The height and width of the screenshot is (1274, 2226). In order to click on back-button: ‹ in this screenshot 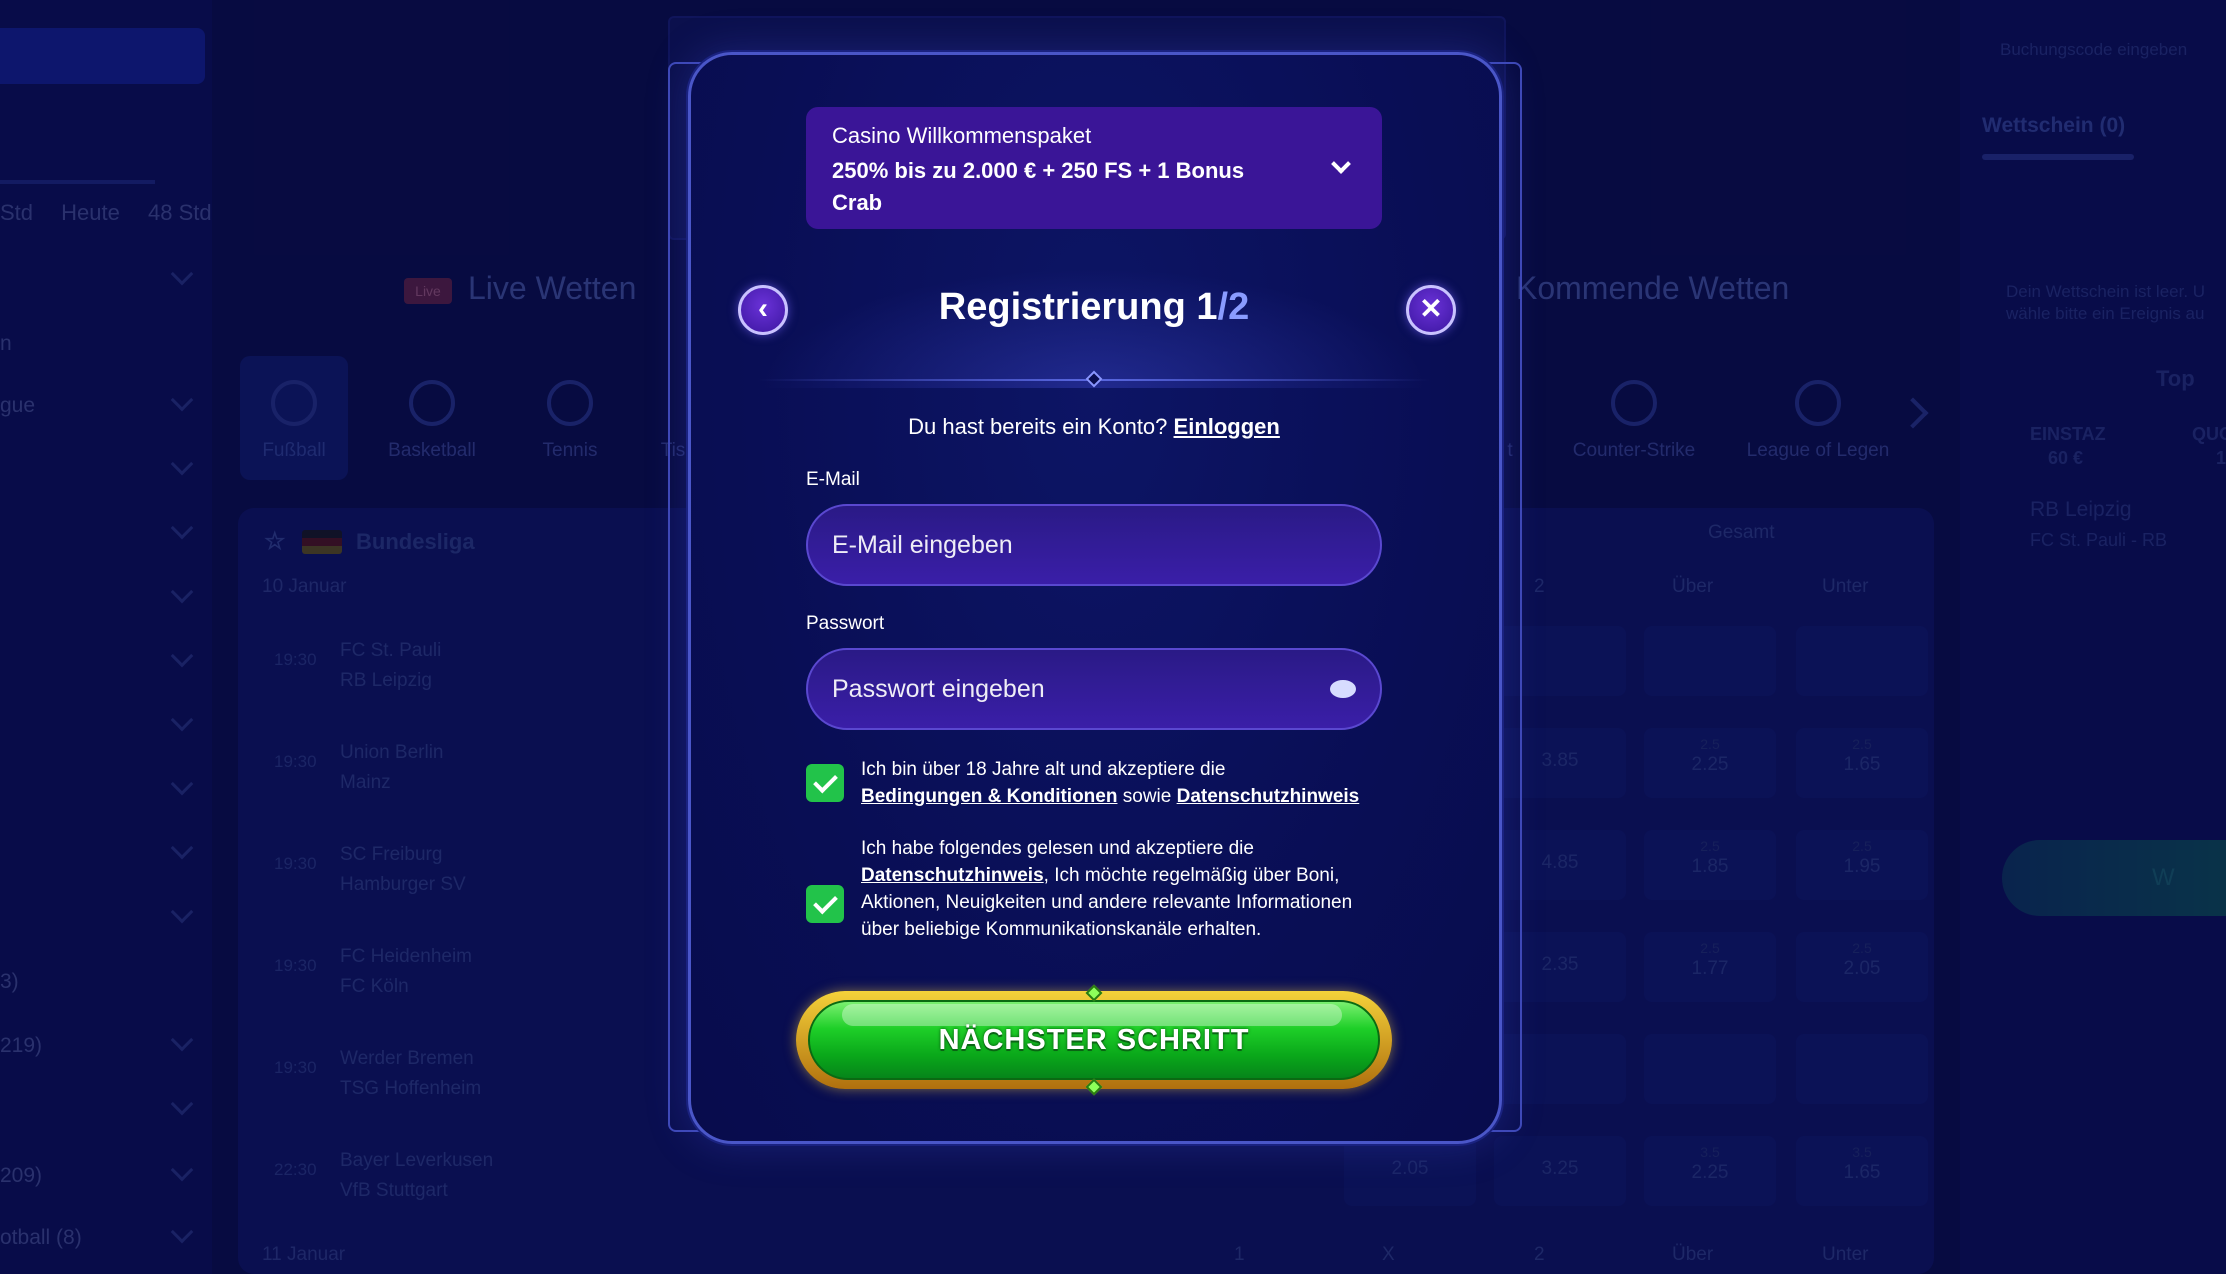, I will do `click(763, 310)`.